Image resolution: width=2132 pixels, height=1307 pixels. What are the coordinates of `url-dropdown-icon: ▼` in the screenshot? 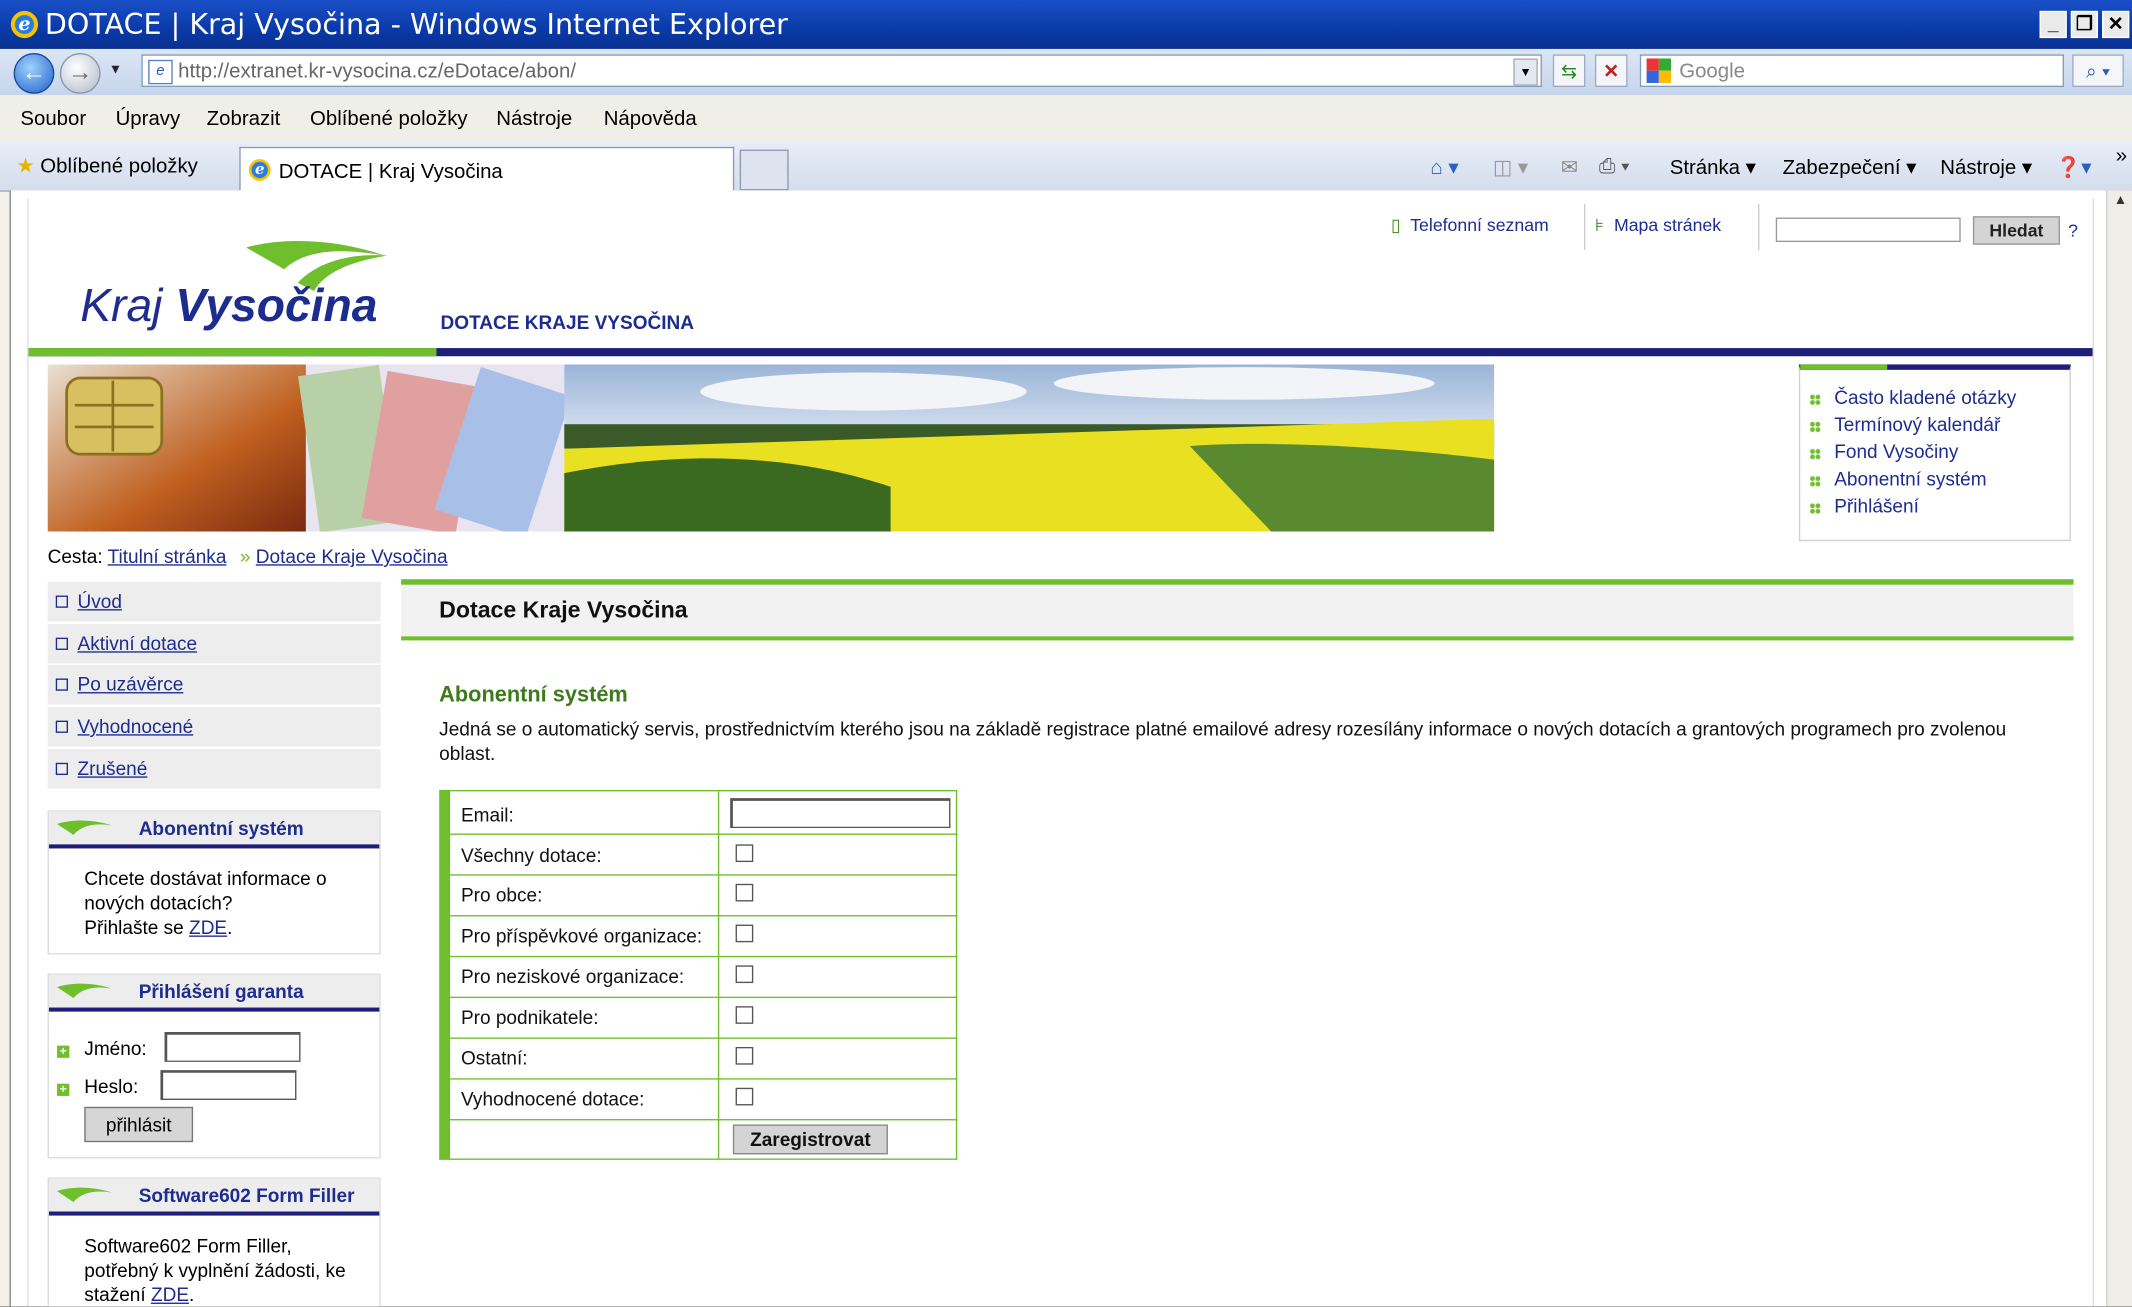 It's located at (1525, 72).